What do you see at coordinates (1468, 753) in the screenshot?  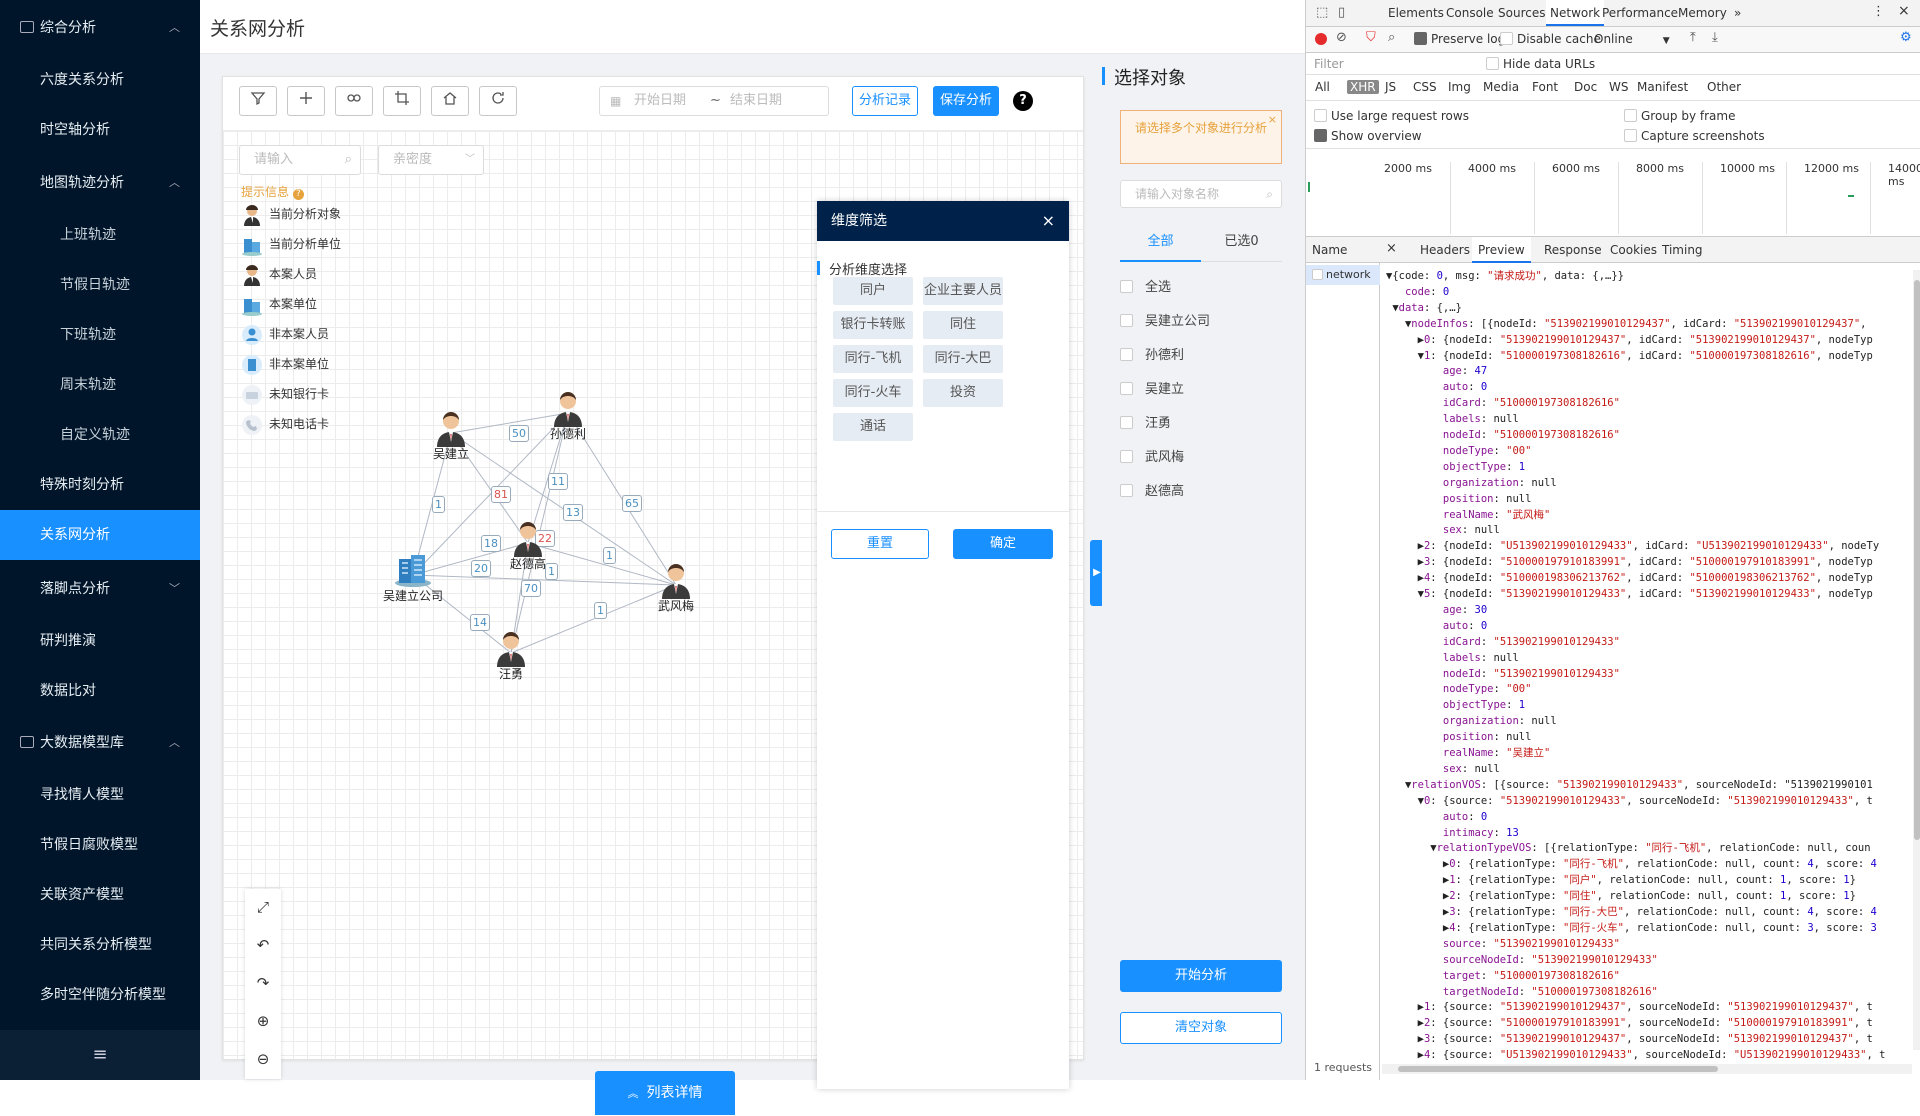 I see `json-line: realName: "吴建立"` at bounding box center [1468, 753].